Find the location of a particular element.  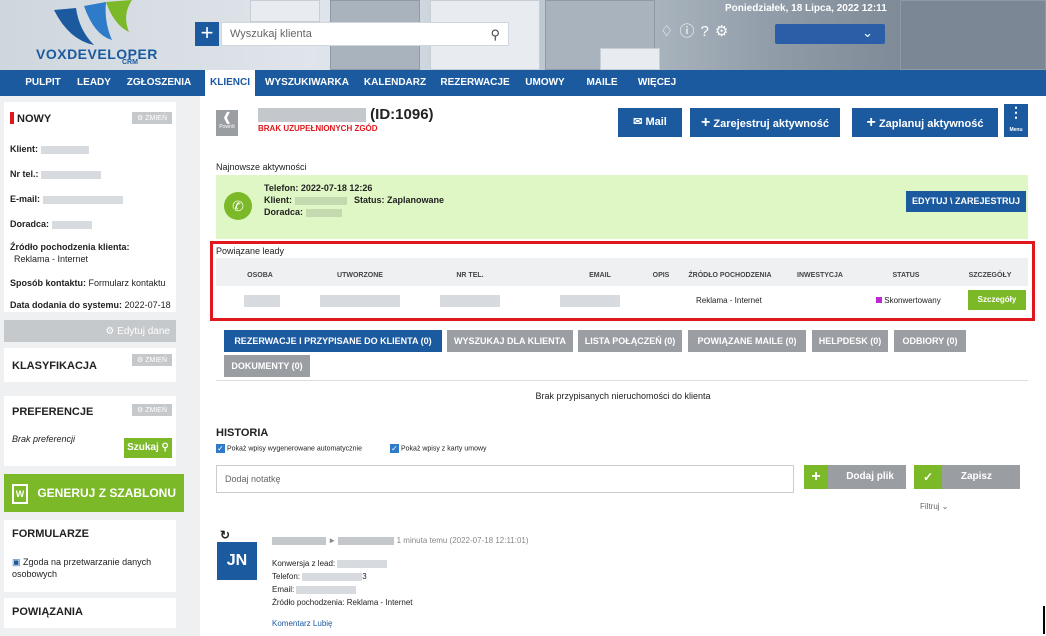

activity-phone: Telefon: 2022-07-18 12:26 is located at coordinates (318, 188).